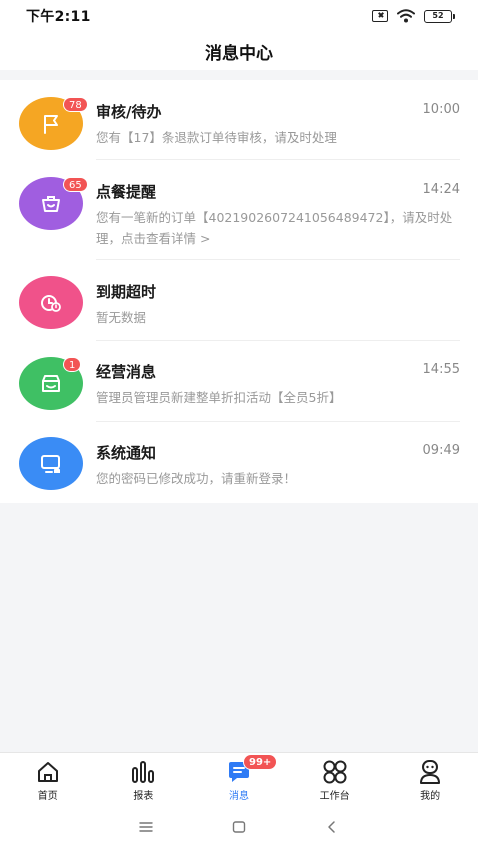  I want to click on page-title: 消息中心, so click(239, 53).